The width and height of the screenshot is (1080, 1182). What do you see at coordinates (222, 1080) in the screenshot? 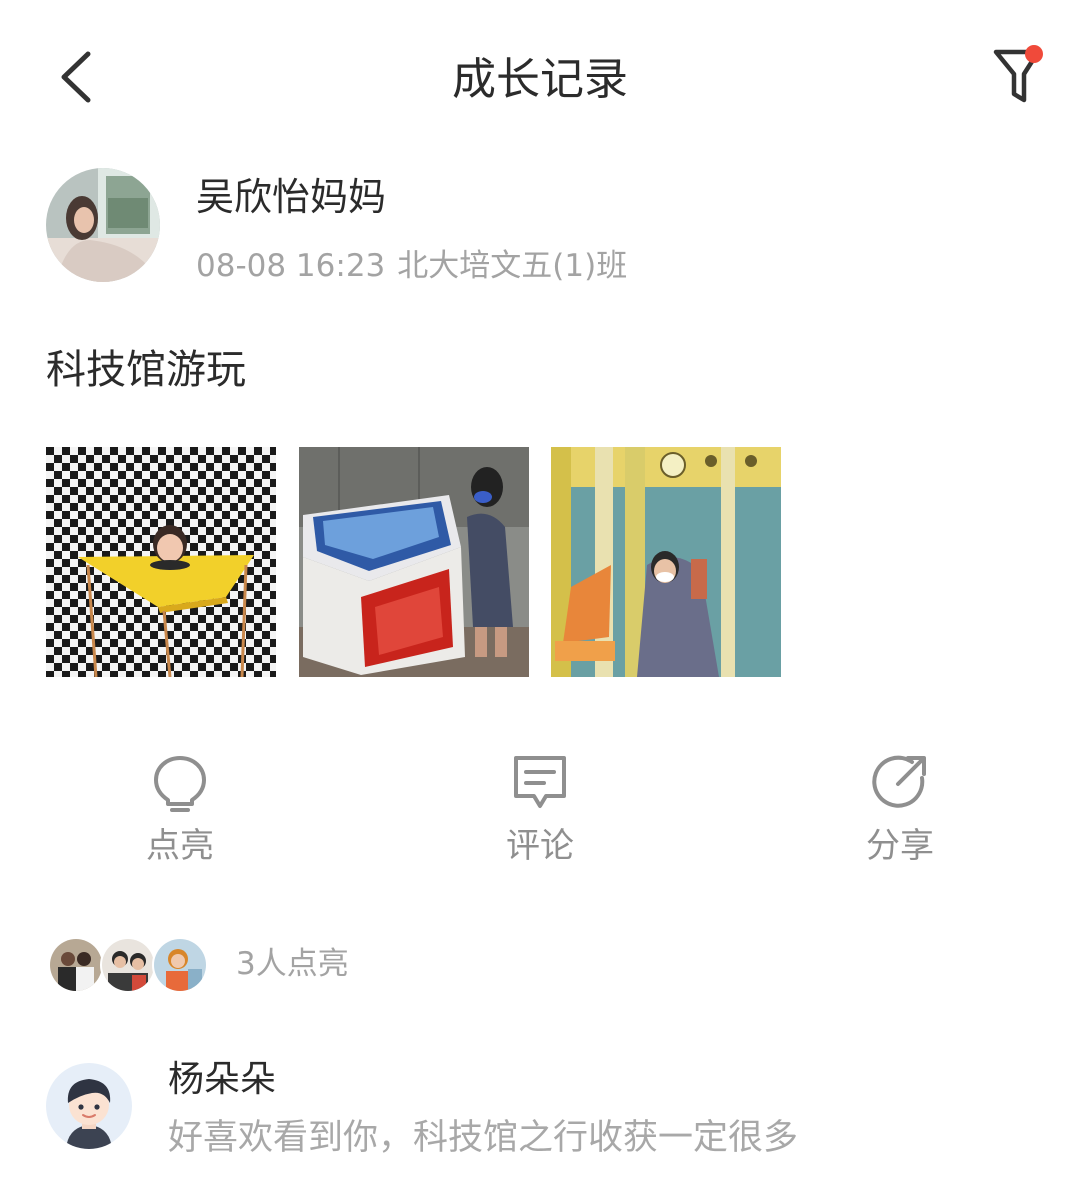
I see `commenter-name: 杨朵朵` at bounding box center [222, 1080].